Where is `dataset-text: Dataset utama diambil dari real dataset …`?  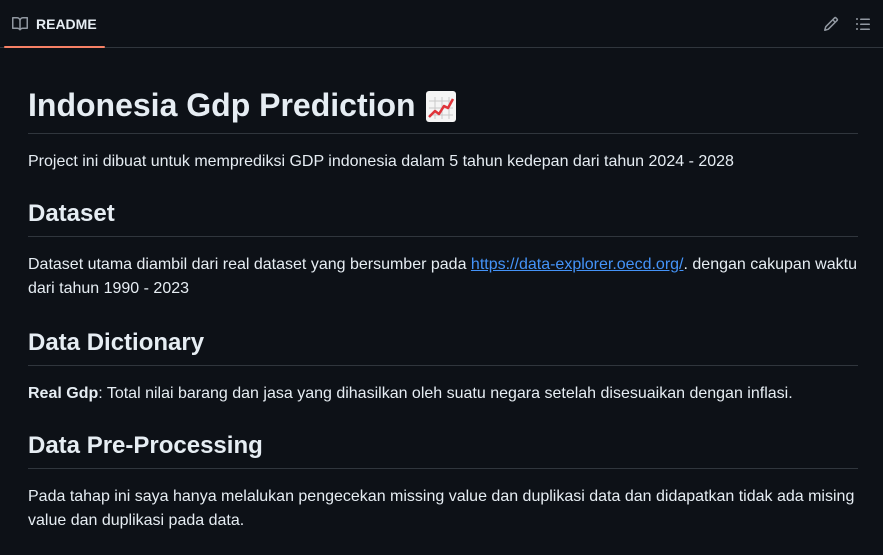
dataset-text: Dataset utama diambil dari real dataset … is located at coordinates (249, 264).